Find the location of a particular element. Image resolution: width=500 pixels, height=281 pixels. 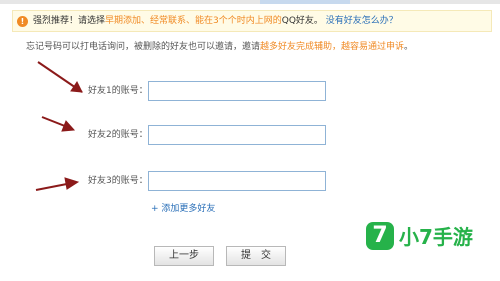

watermark-logo: 7 is located at coordinates (380, 236).